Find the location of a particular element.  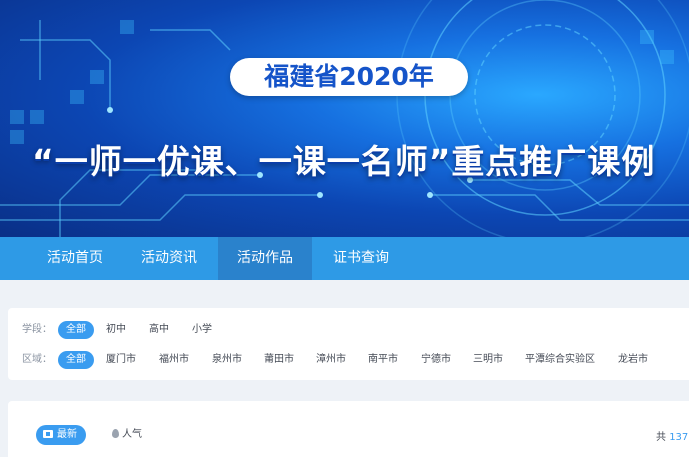

region-option-ningde: 宁德市 is located at coordinates (436, 360).